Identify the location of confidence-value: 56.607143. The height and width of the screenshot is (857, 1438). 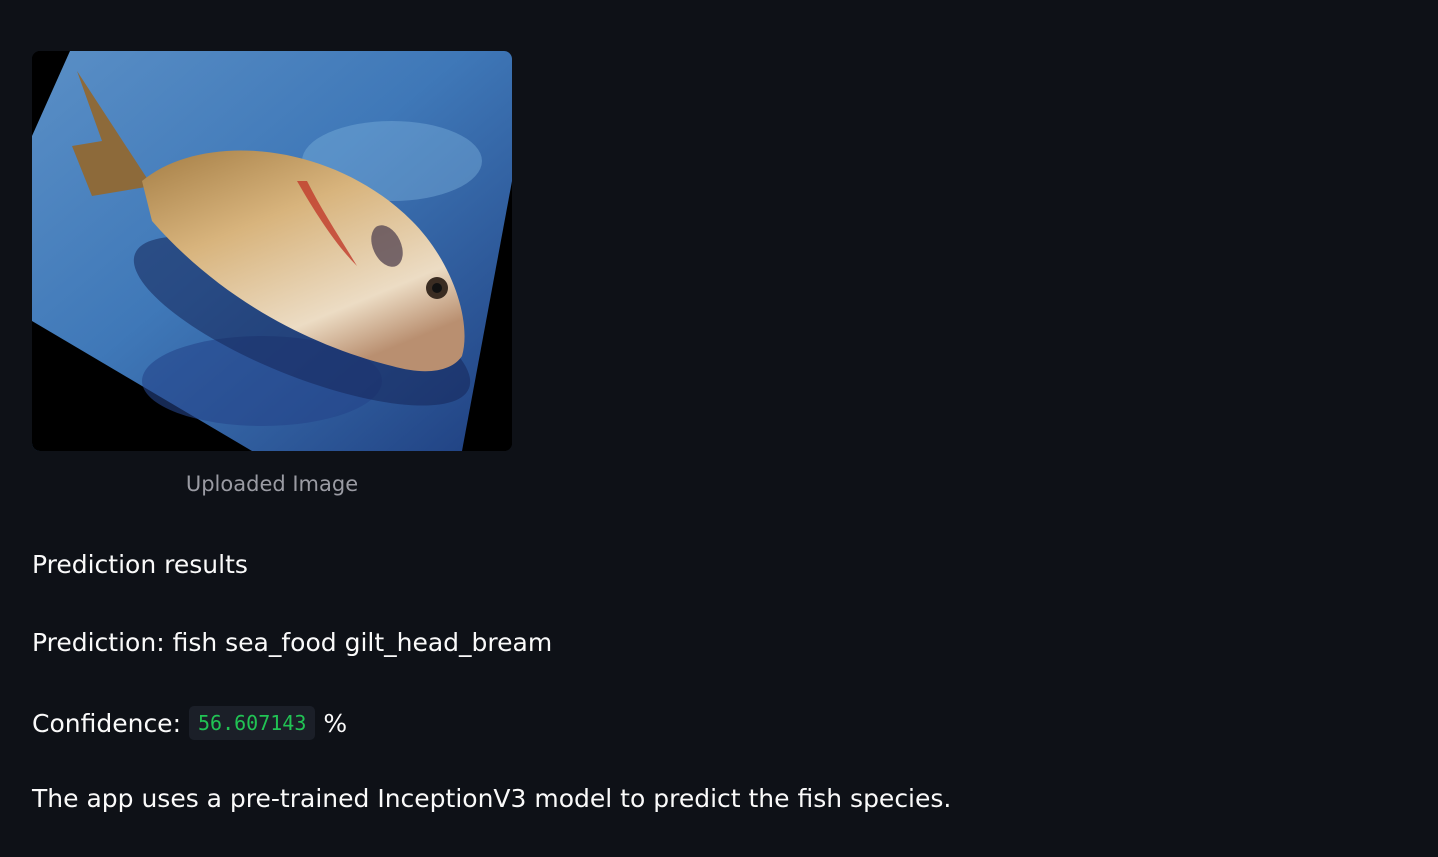
(252, 723).